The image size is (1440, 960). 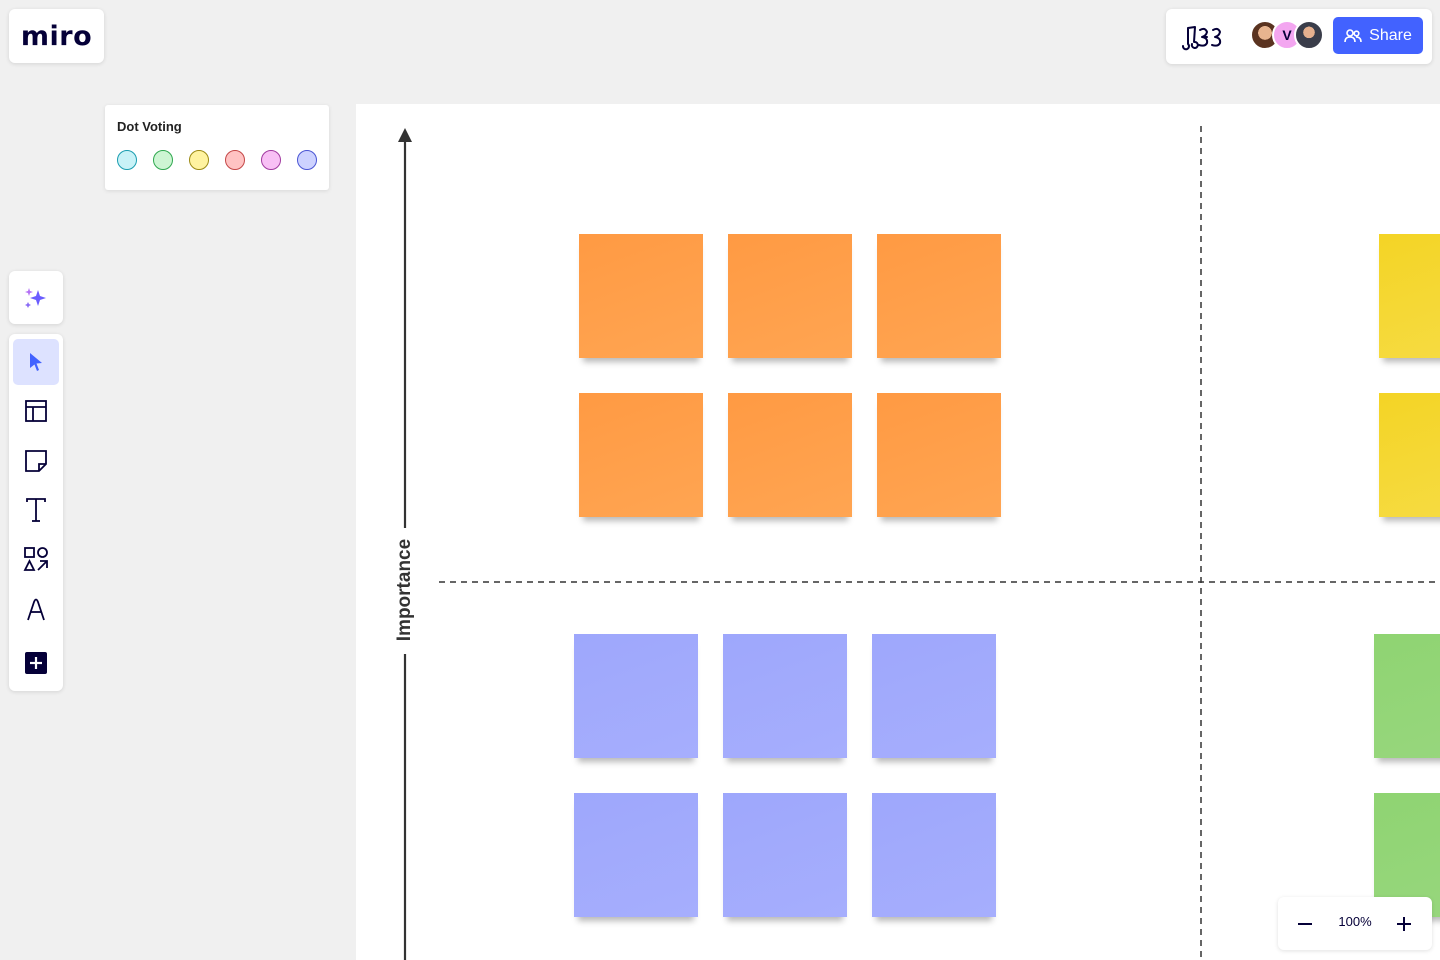 I want to click on templates-tool, so click(x=36, y=411).